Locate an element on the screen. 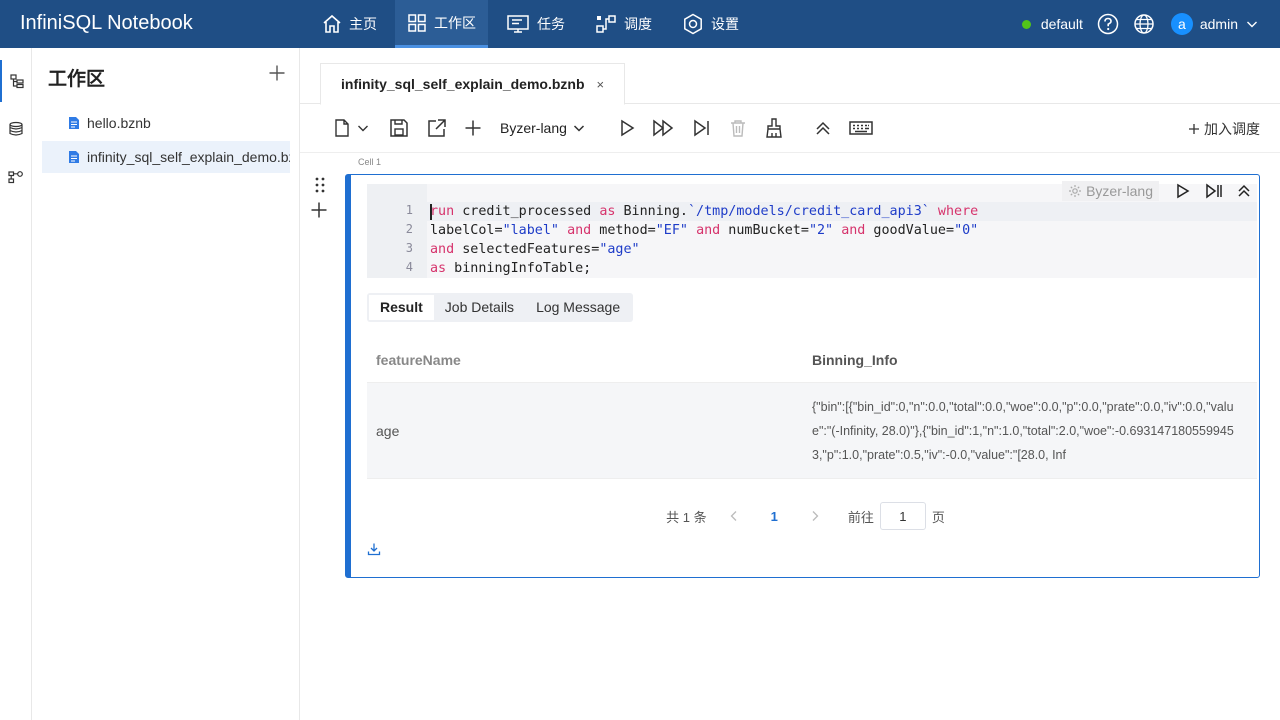  export-button is located at coordinates (437, 128).